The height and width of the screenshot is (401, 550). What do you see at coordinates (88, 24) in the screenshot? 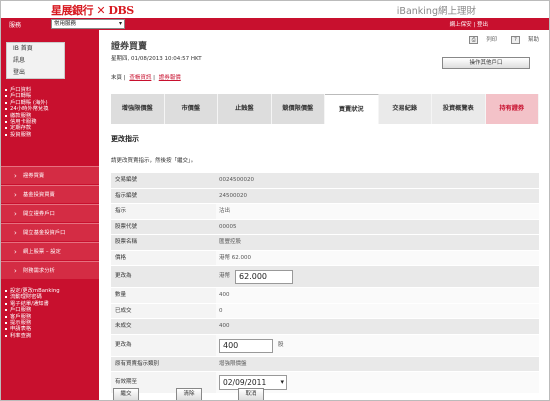
I see `service-select: 常用服務 ▾` at bounding box center [88, 24].